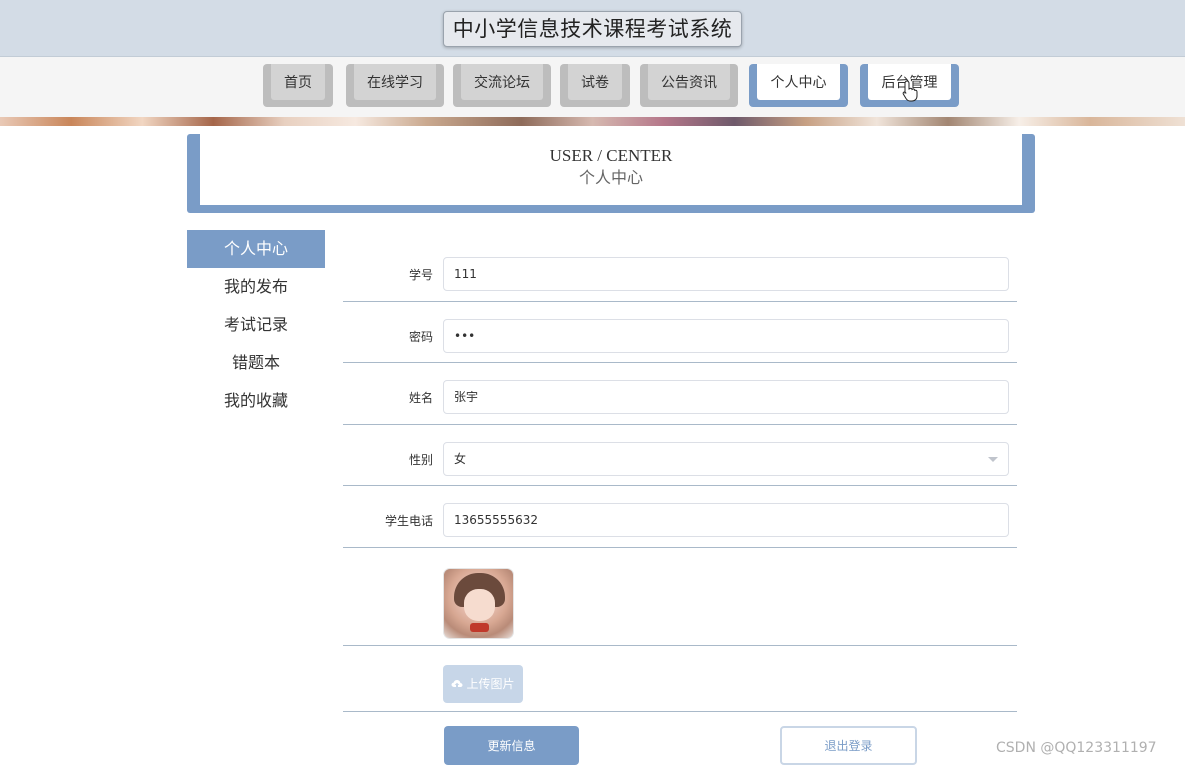 The height and width of the screenshot is (768, 1185). I want to click on sidebar: 个人中心 我的发布 考试记录 错题本 我的收藏, so click(256, 325).